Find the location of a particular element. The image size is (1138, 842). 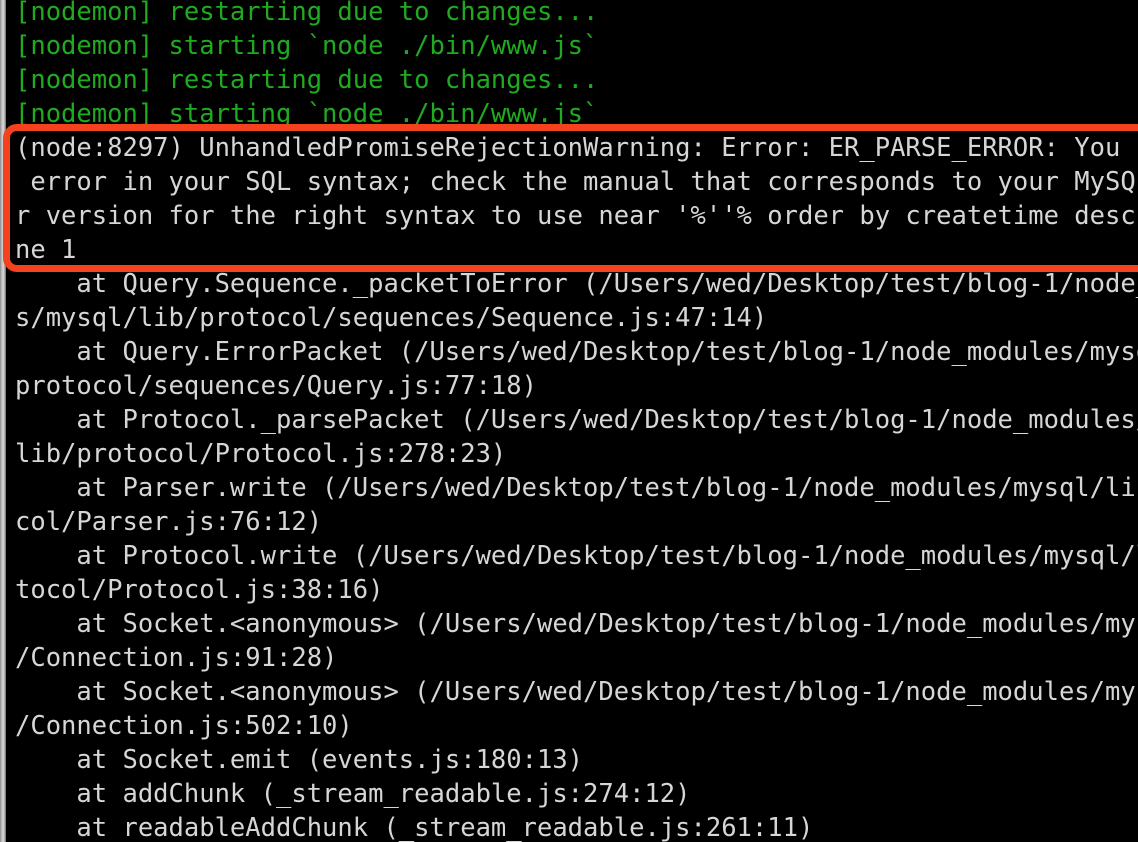

terminal-line: at Socket.emit (events.js:180:13) is located at coordinates (299, 760).